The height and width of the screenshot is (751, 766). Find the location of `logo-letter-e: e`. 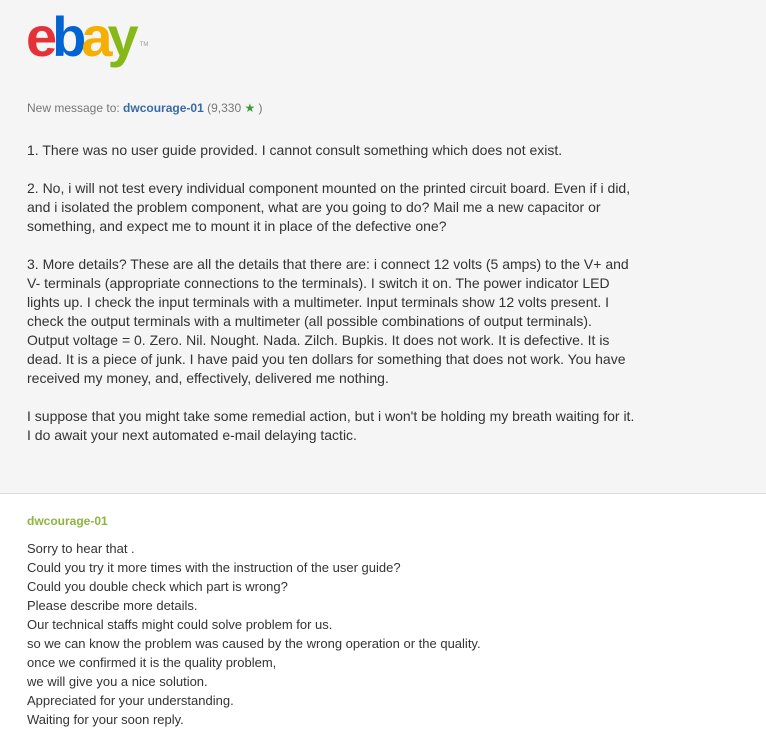

logo-letter-e: e is located at coordinates (41, 36).